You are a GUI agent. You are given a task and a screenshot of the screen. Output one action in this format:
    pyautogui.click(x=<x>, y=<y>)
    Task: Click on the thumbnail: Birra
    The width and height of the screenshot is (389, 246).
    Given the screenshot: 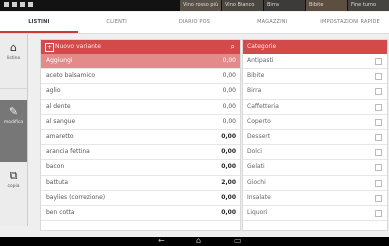 What is the action you would take?
    pyautogui.click(x=284, y=5)
    